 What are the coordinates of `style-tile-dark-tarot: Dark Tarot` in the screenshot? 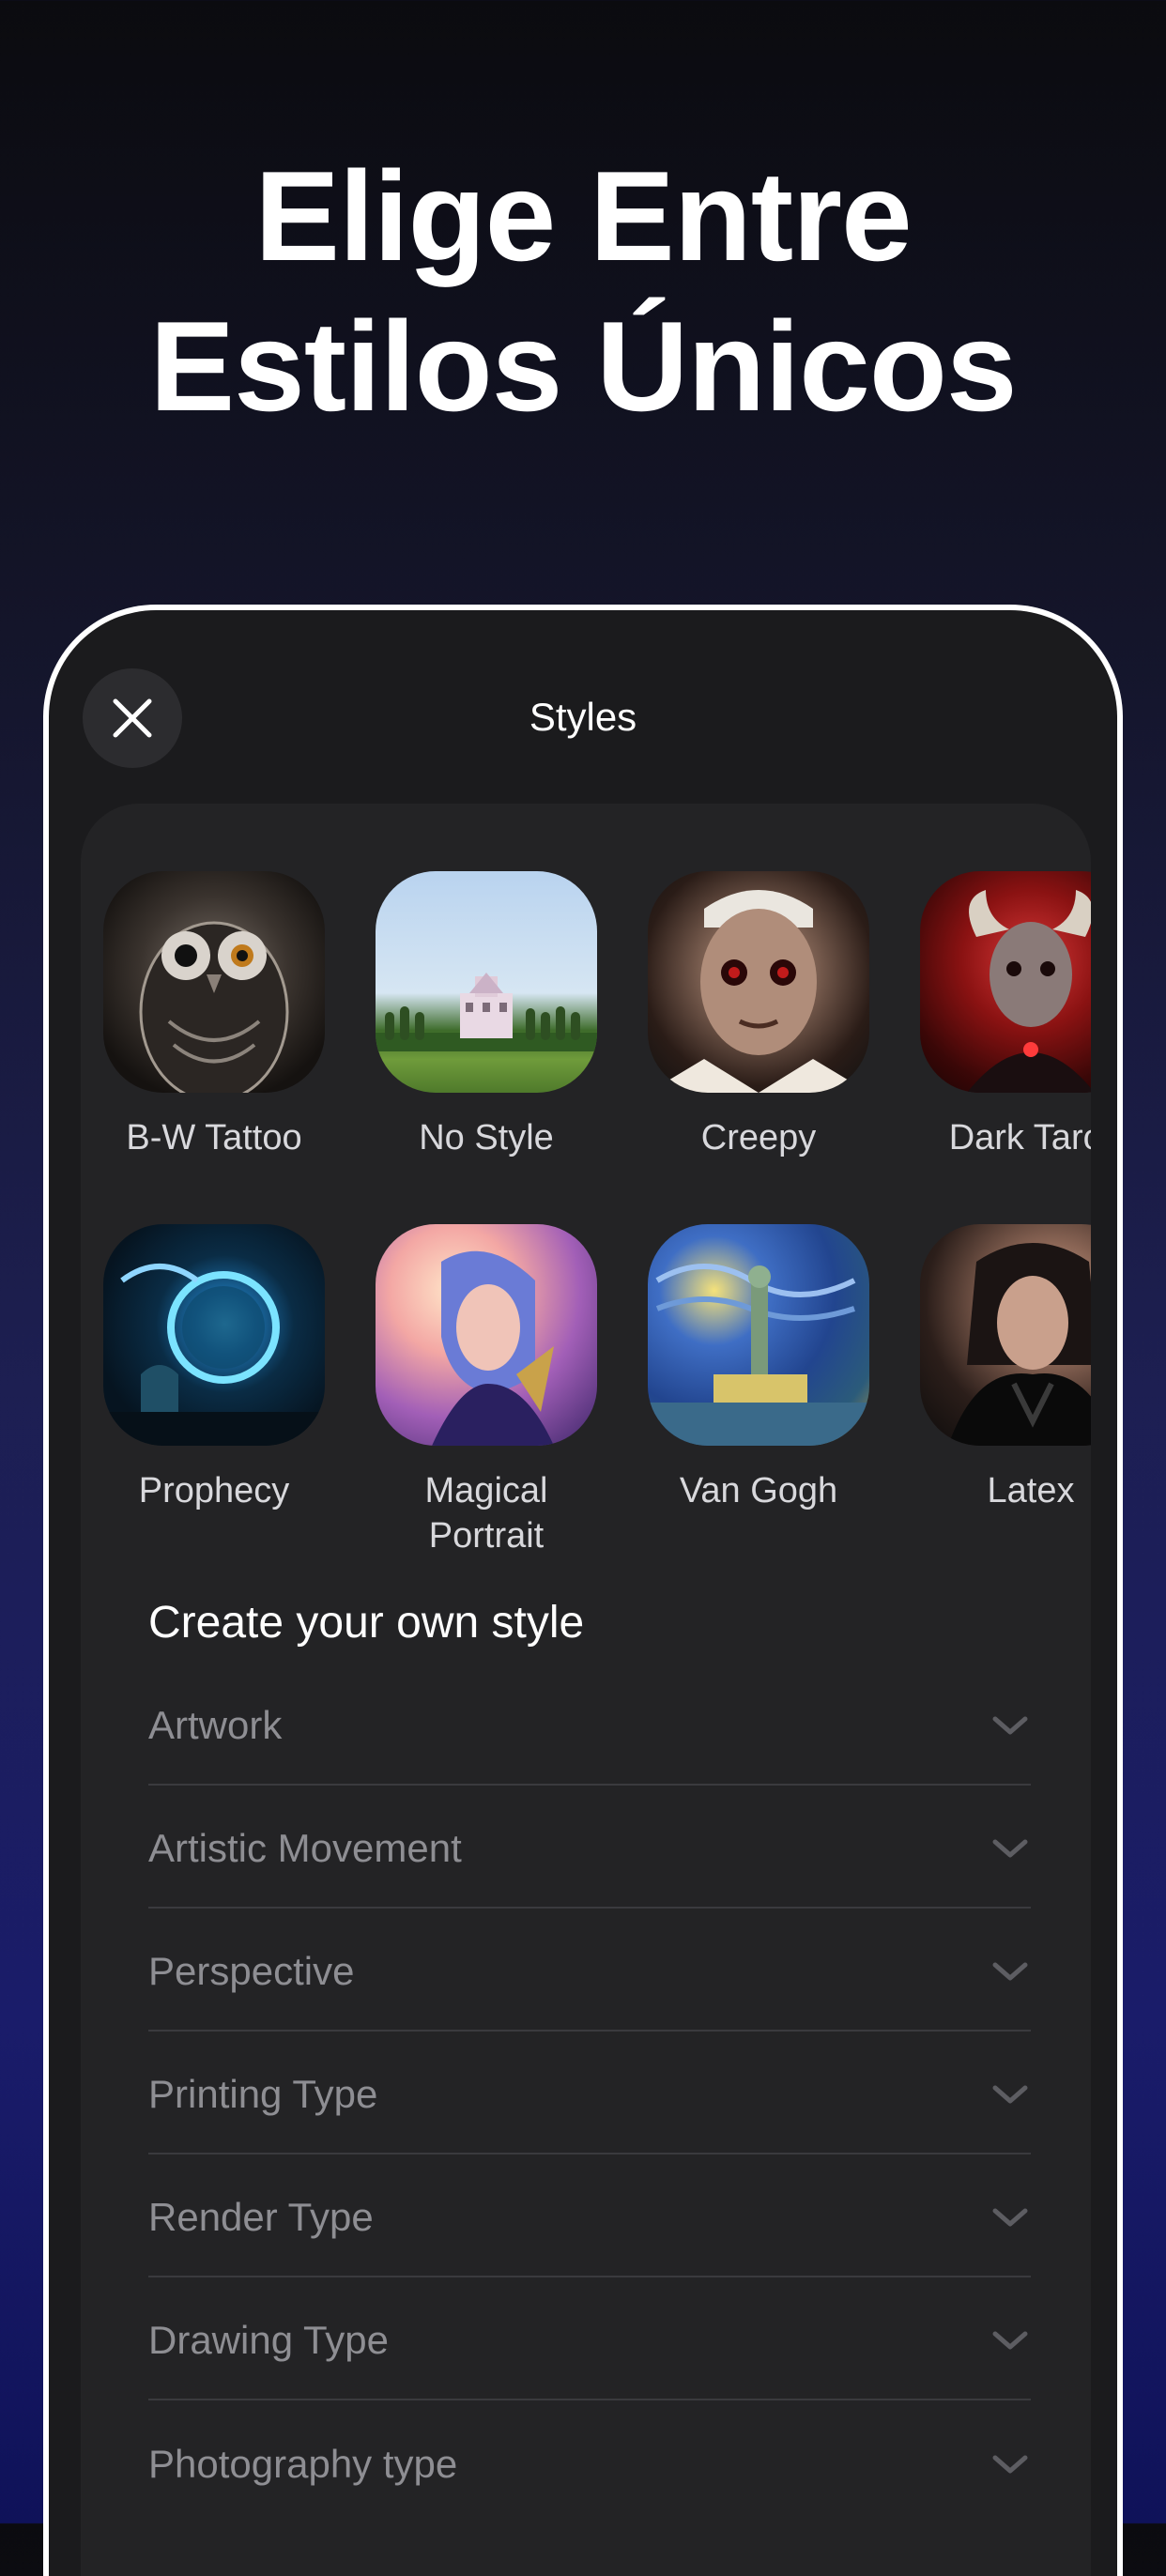 It's located at (1005, 1016).